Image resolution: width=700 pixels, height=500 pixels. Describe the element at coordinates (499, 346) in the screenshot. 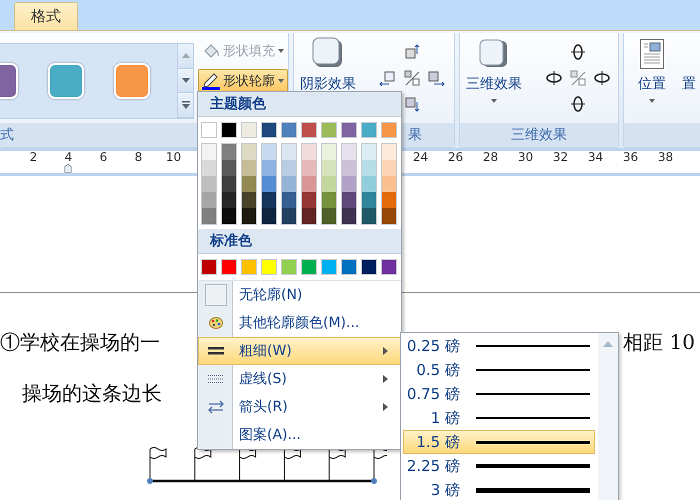

I see `menu-item: 0.25 磅` at that location.